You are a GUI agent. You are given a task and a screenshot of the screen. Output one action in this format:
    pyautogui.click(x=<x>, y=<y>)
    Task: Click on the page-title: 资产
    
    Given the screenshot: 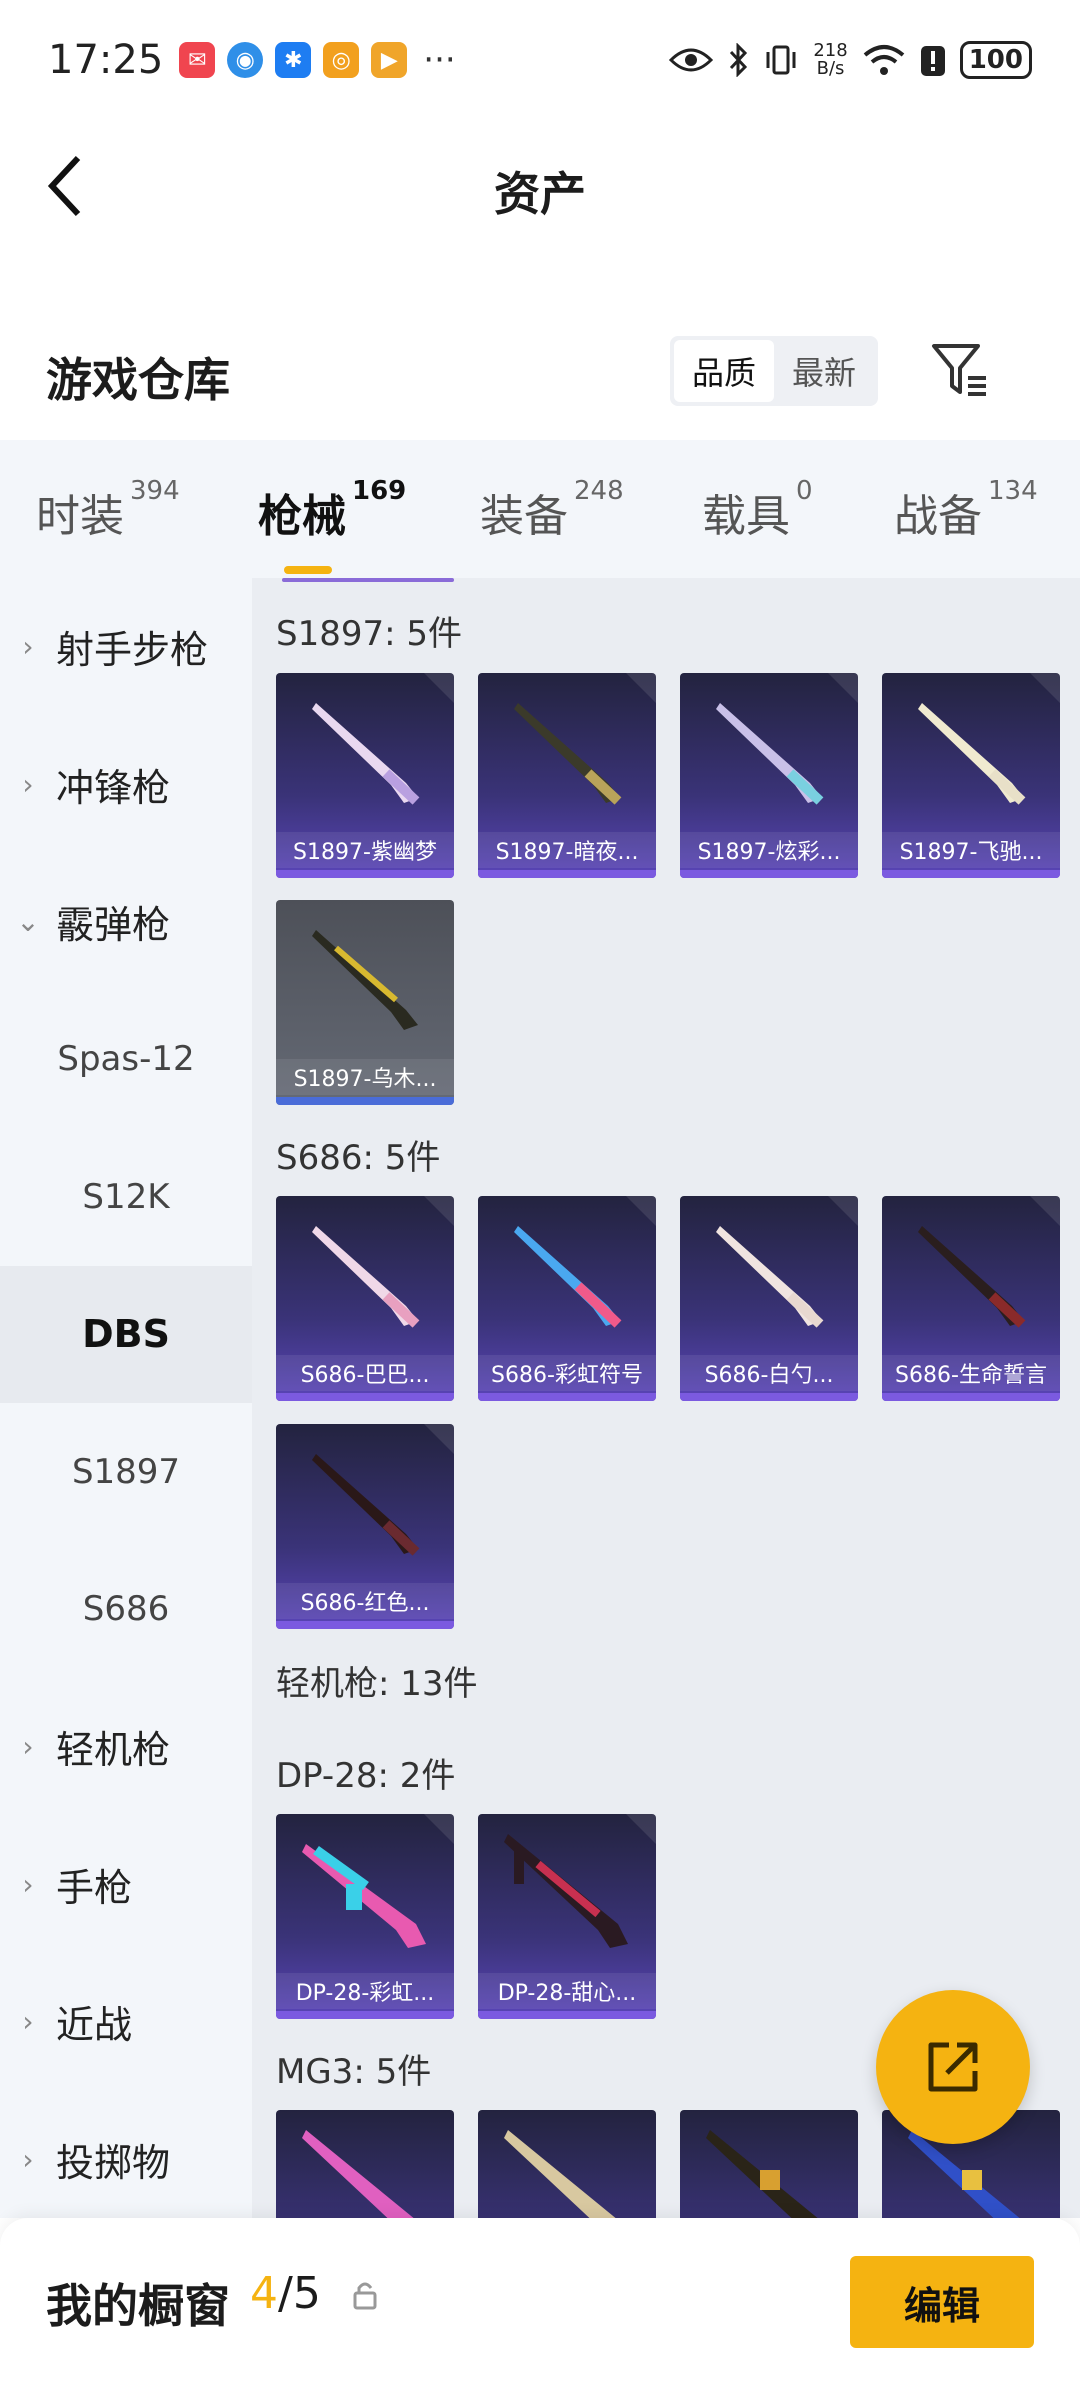 What is the action you would take?
    pyautogui.click(x=540, y=194)
    